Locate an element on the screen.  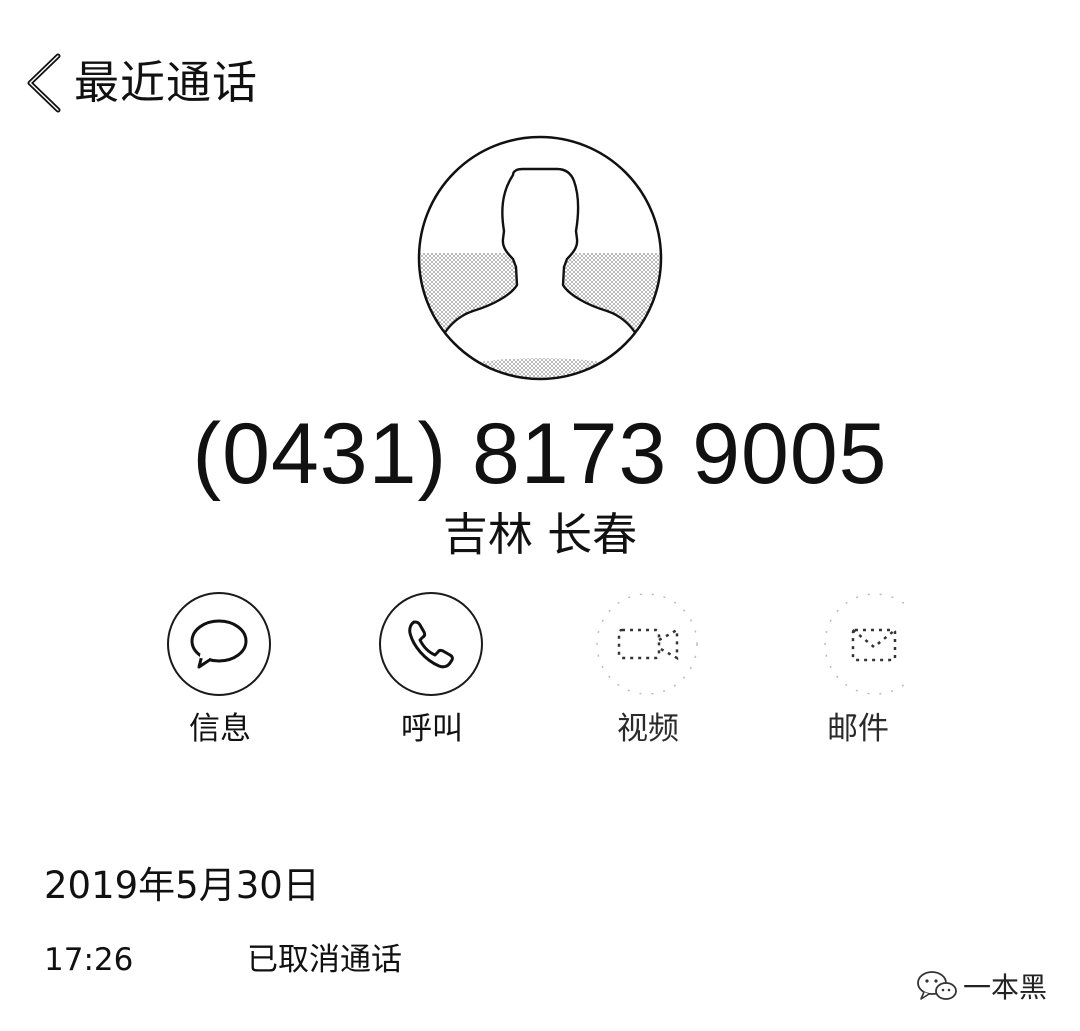
mail-envelope-icon is located at coordinates (875, 644).